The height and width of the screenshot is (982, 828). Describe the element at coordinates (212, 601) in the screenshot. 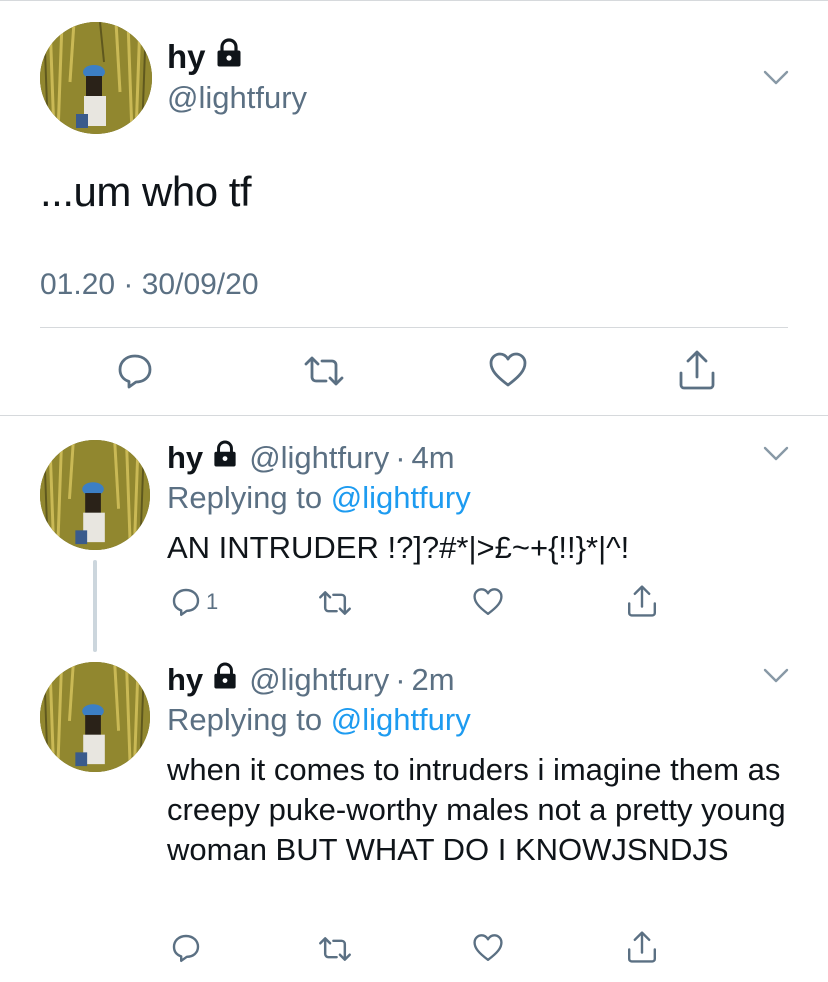

I see `reply-count: 1` at that location.